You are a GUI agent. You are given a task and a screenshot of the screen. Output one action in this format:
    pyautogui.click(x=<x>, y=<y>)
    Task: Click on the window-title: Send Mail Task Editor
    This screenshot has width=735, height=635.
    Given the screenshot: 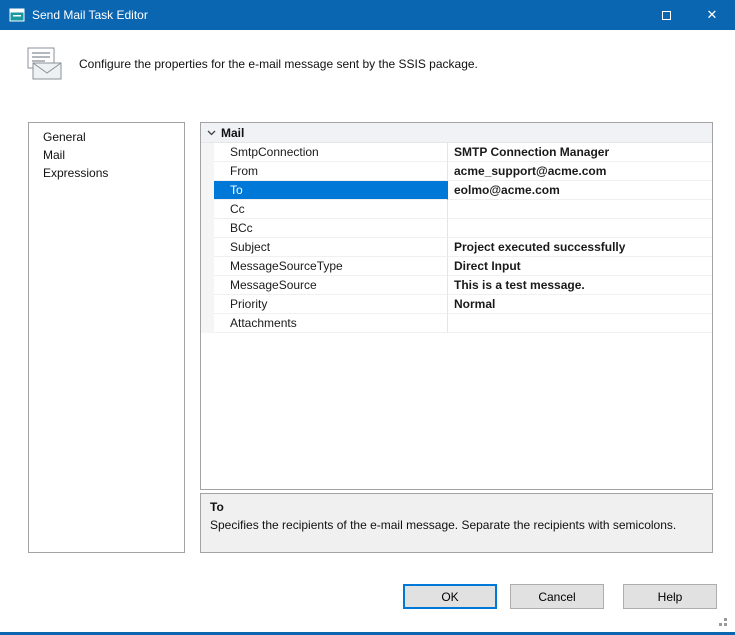 What is the action you would take?
    pyautogui.click(x=90, y=15)
    